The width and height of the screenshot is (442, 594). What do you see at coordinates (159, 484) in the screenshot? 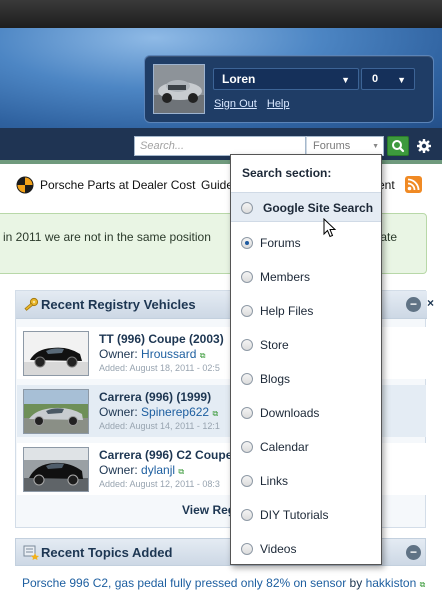
I see `vehicle-added-date: Added: August 12, 2011 - 08:3` at bounding box center [159, 484].